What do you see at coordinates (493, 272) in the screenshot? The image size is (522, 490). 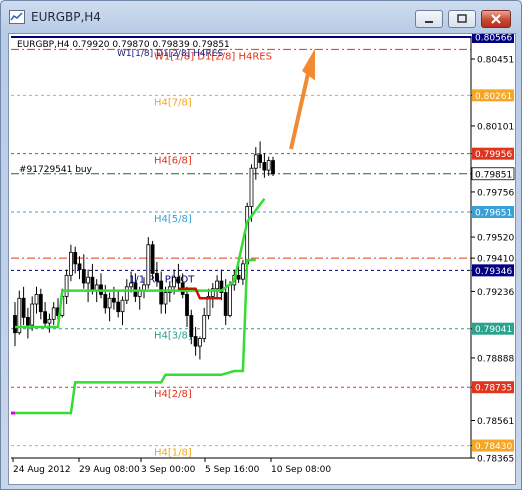 I see `price-tag-label: 0.79346` at bounding box center [493, 272].